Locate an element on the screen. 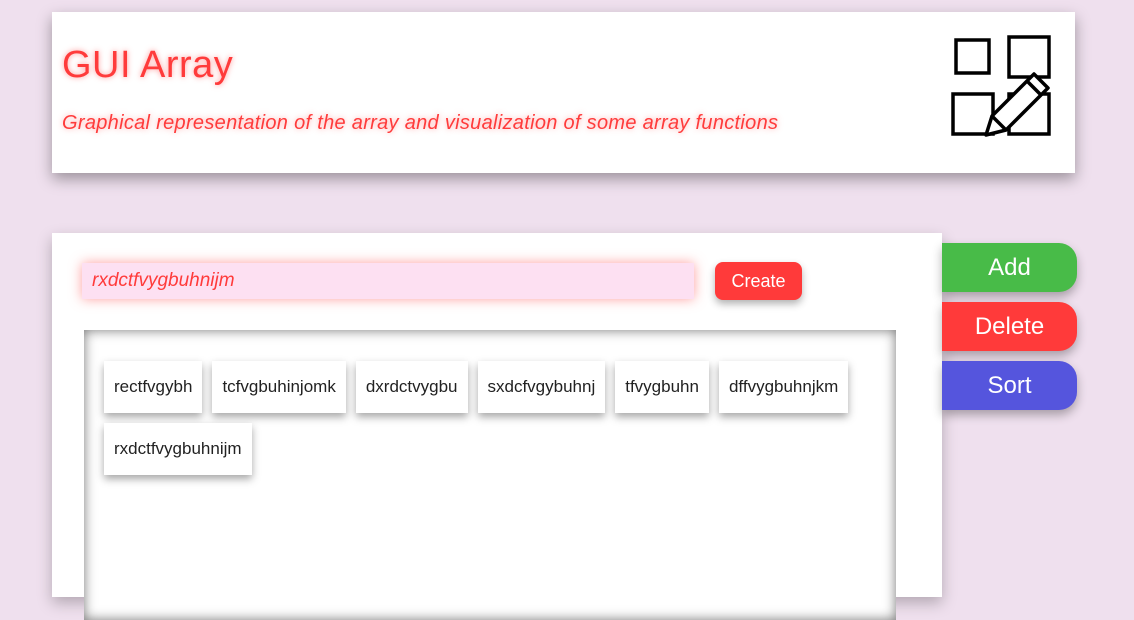 This screenshot has height=620, width=1134. array-cell: tcfvgbuhinjomk is located at coordinates (279, 387).